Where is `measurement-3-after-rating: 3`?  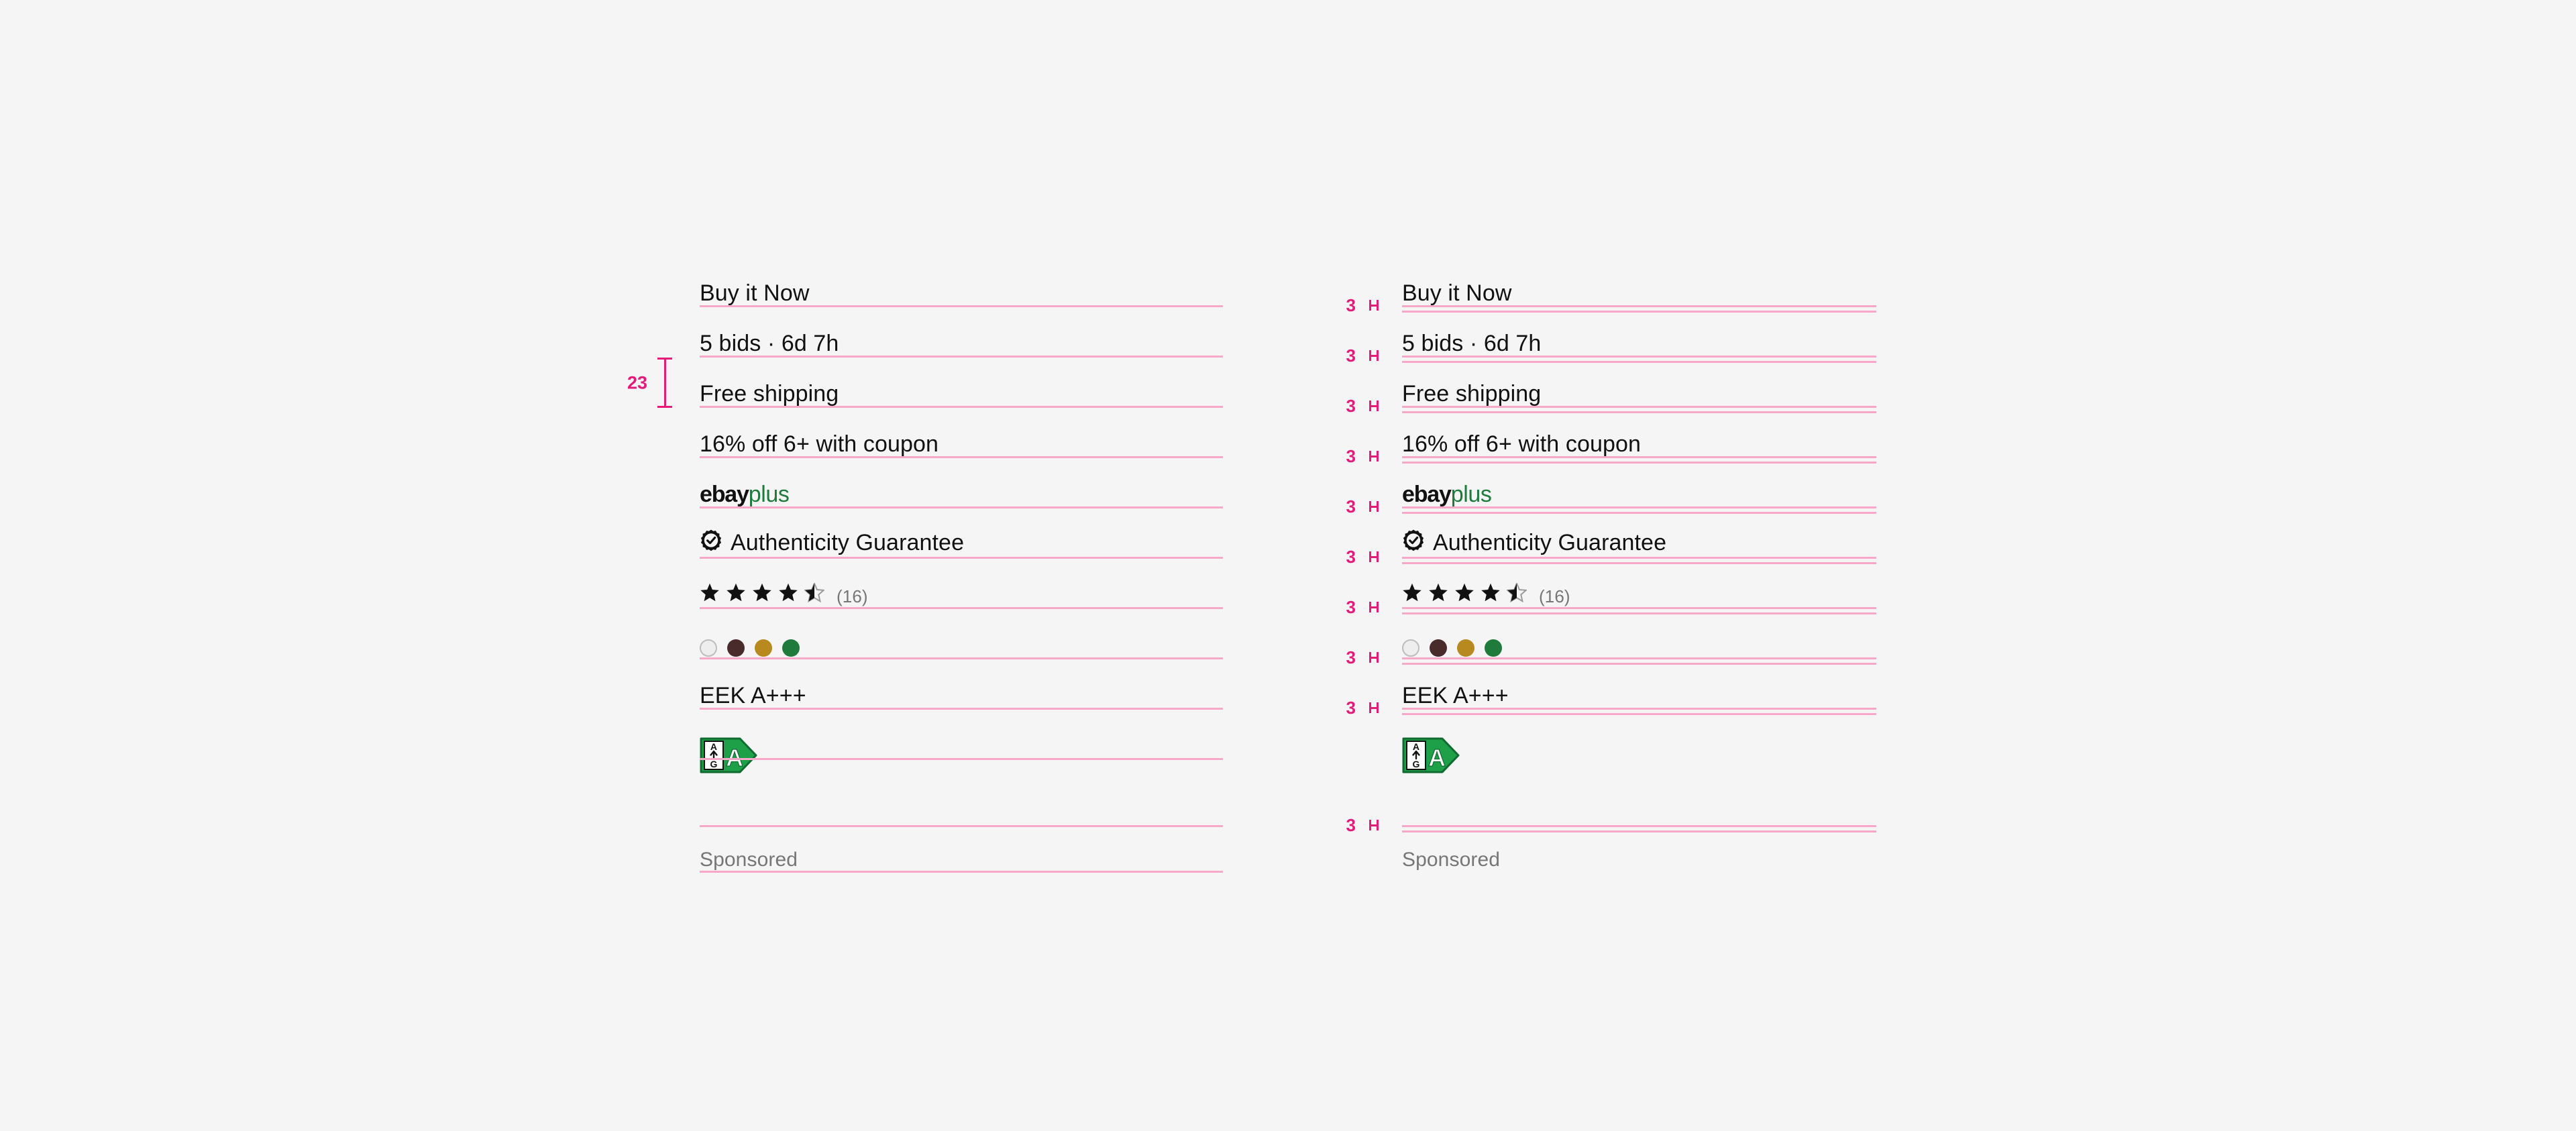
measurement-3-after-rating: 3 is located at coordinates (1363, 607).